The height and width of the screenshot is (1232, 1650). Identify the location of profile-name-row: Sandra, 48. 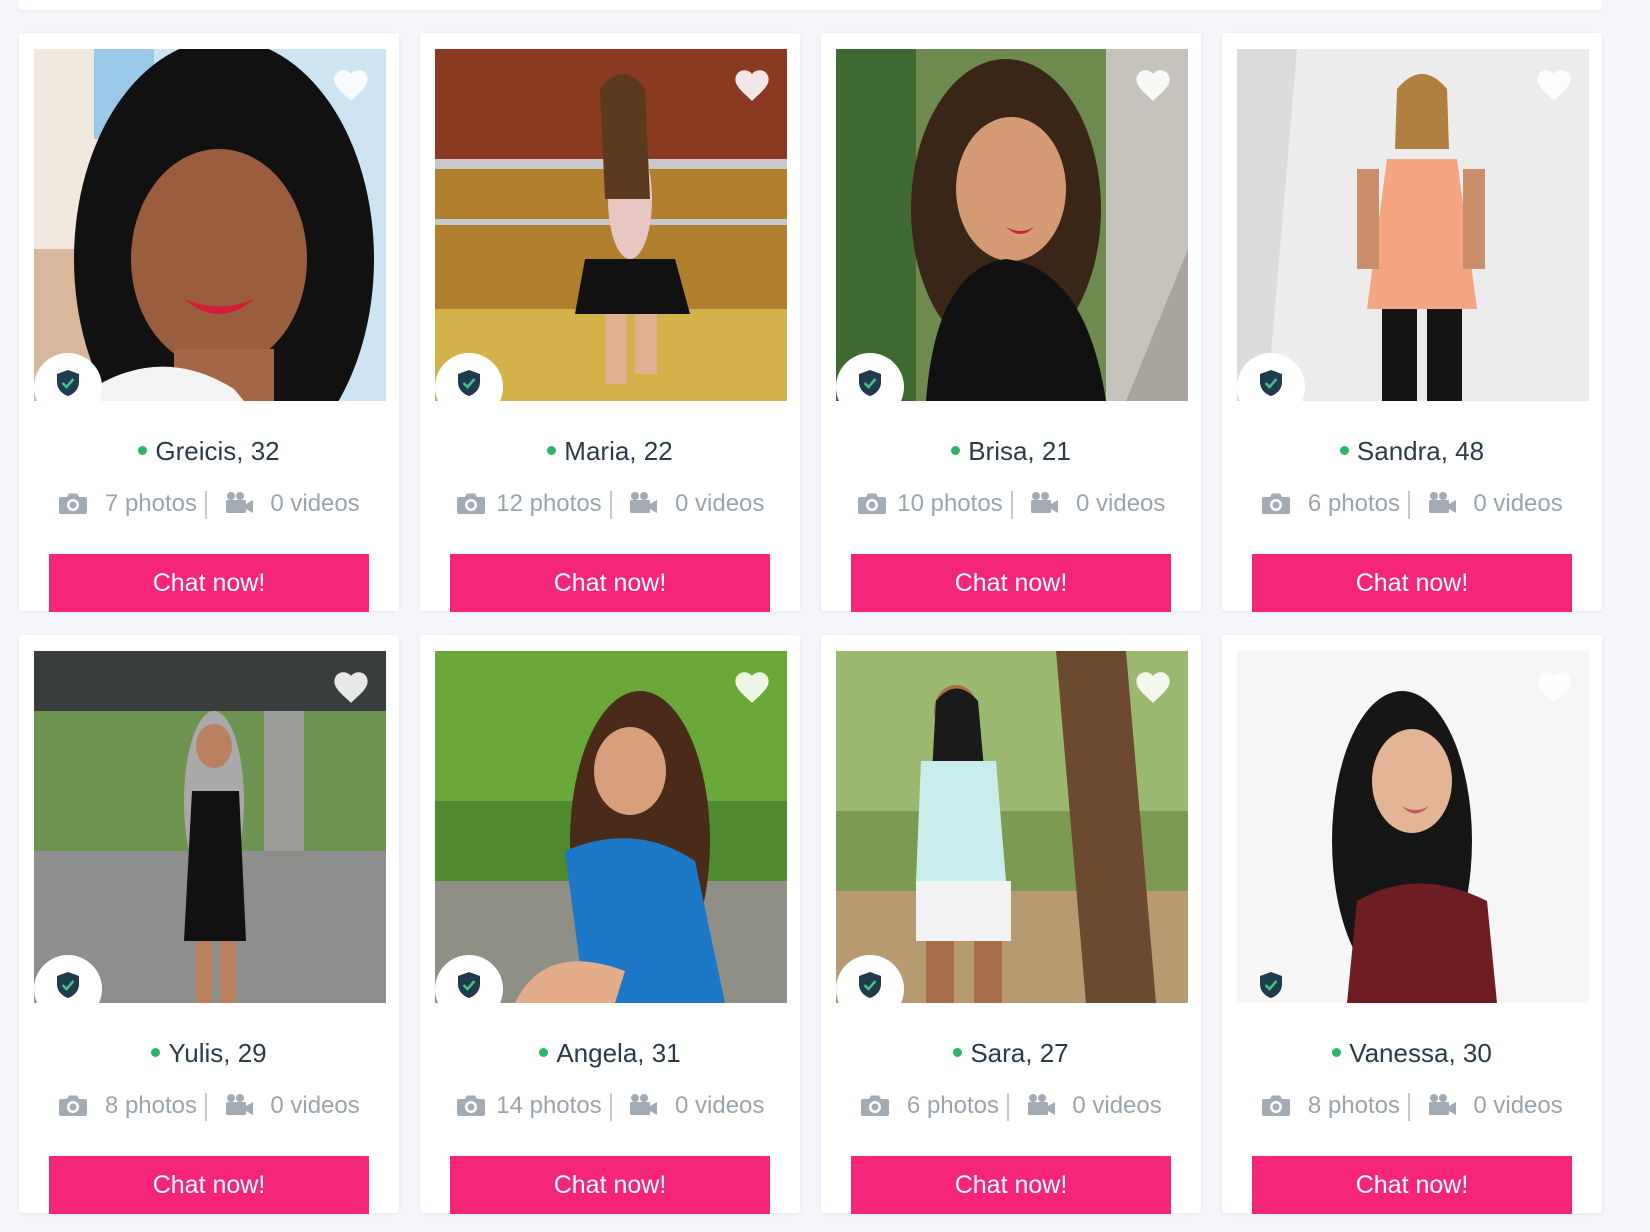
(1412, 451).